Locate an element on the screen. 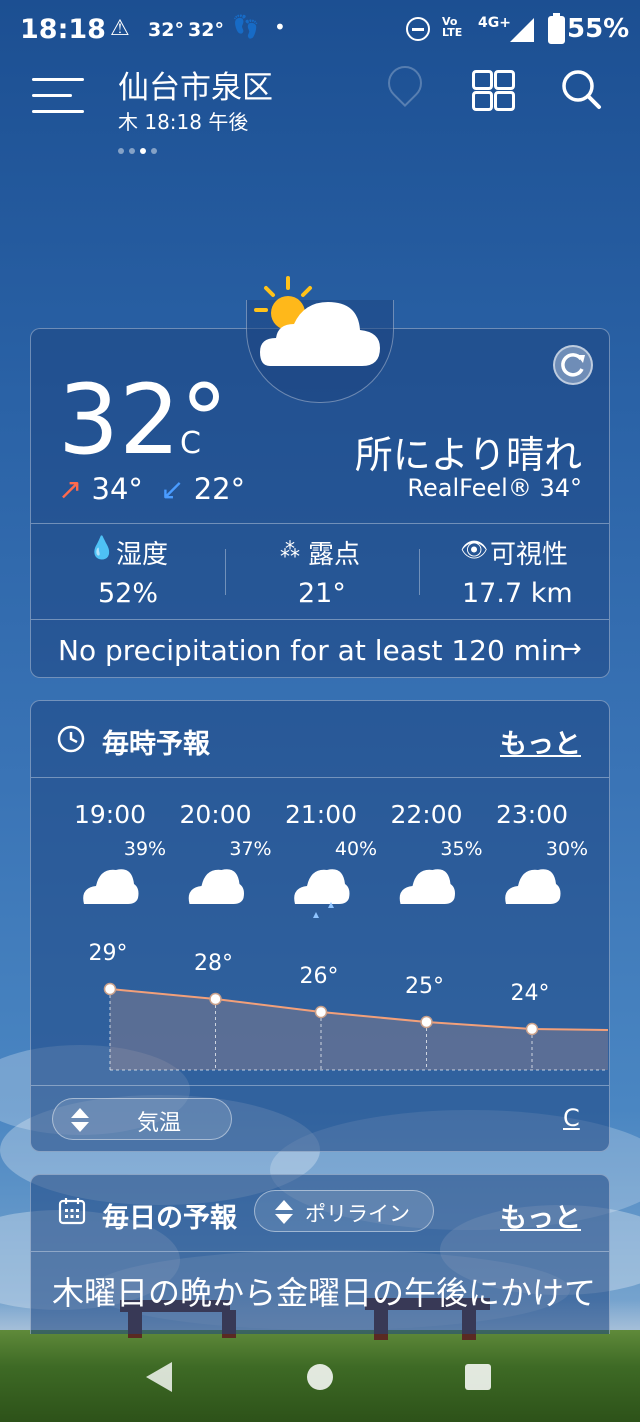 Image resolution: width=640 pixels, height=1422 pixels. chart-mode-selector: 気温 is located at coordinates (142, 1119).